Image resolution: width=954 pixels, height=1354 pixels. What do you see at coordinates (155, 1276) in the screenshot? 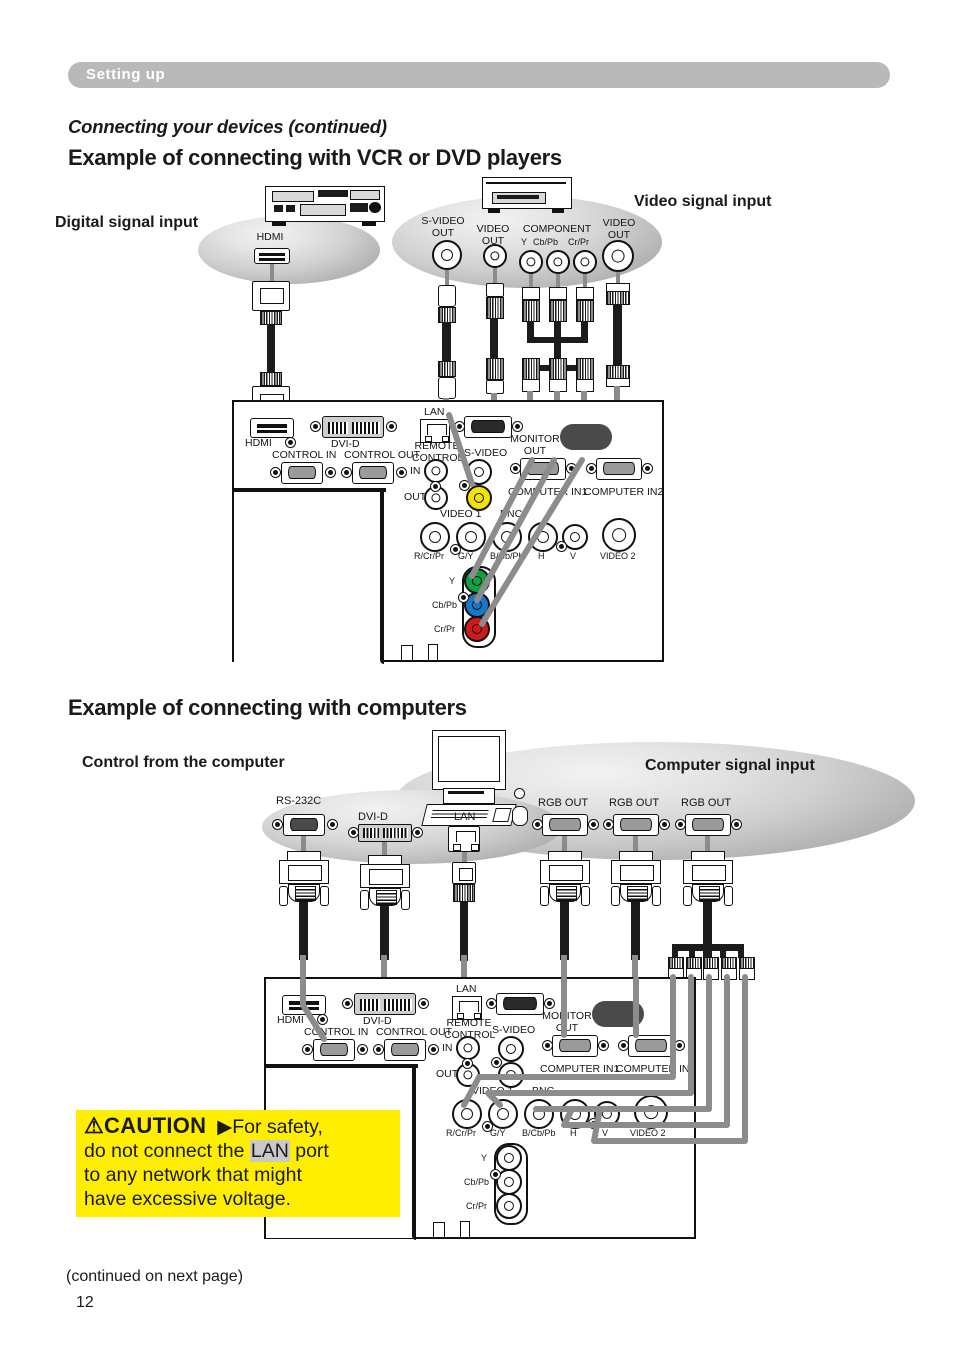
I see `continued-note: (continued on next page)` at bounding box center [155, 1276].